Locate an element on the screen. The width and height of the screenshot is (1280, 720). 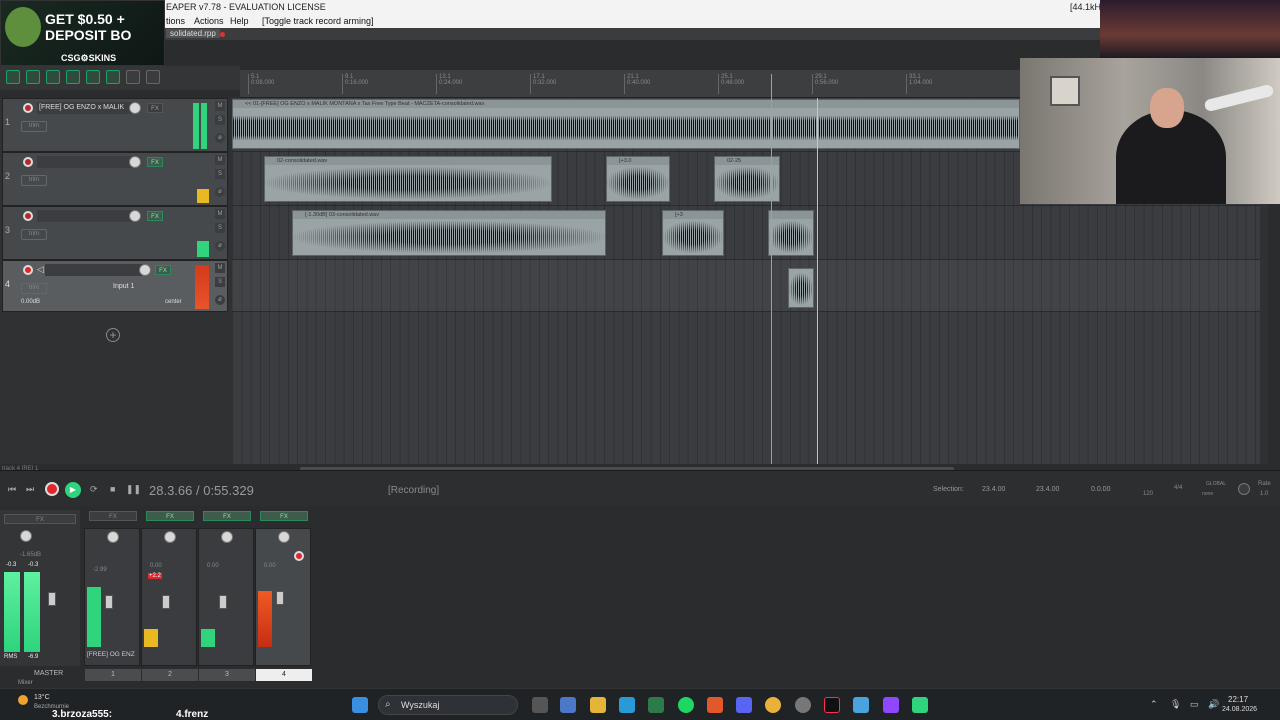
mixer-strip-2: FX +2.2 0.00 2 is located at coordinates (169, 596).